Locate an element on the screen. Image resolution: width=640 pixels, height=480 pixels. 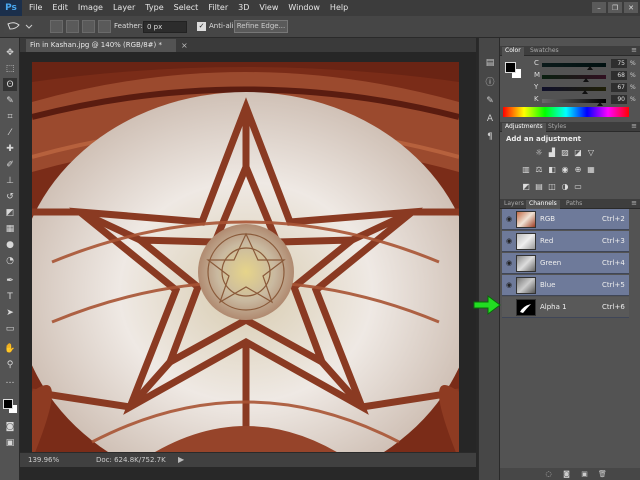
character-panel-icon: A is located at coordinates (490, 119).